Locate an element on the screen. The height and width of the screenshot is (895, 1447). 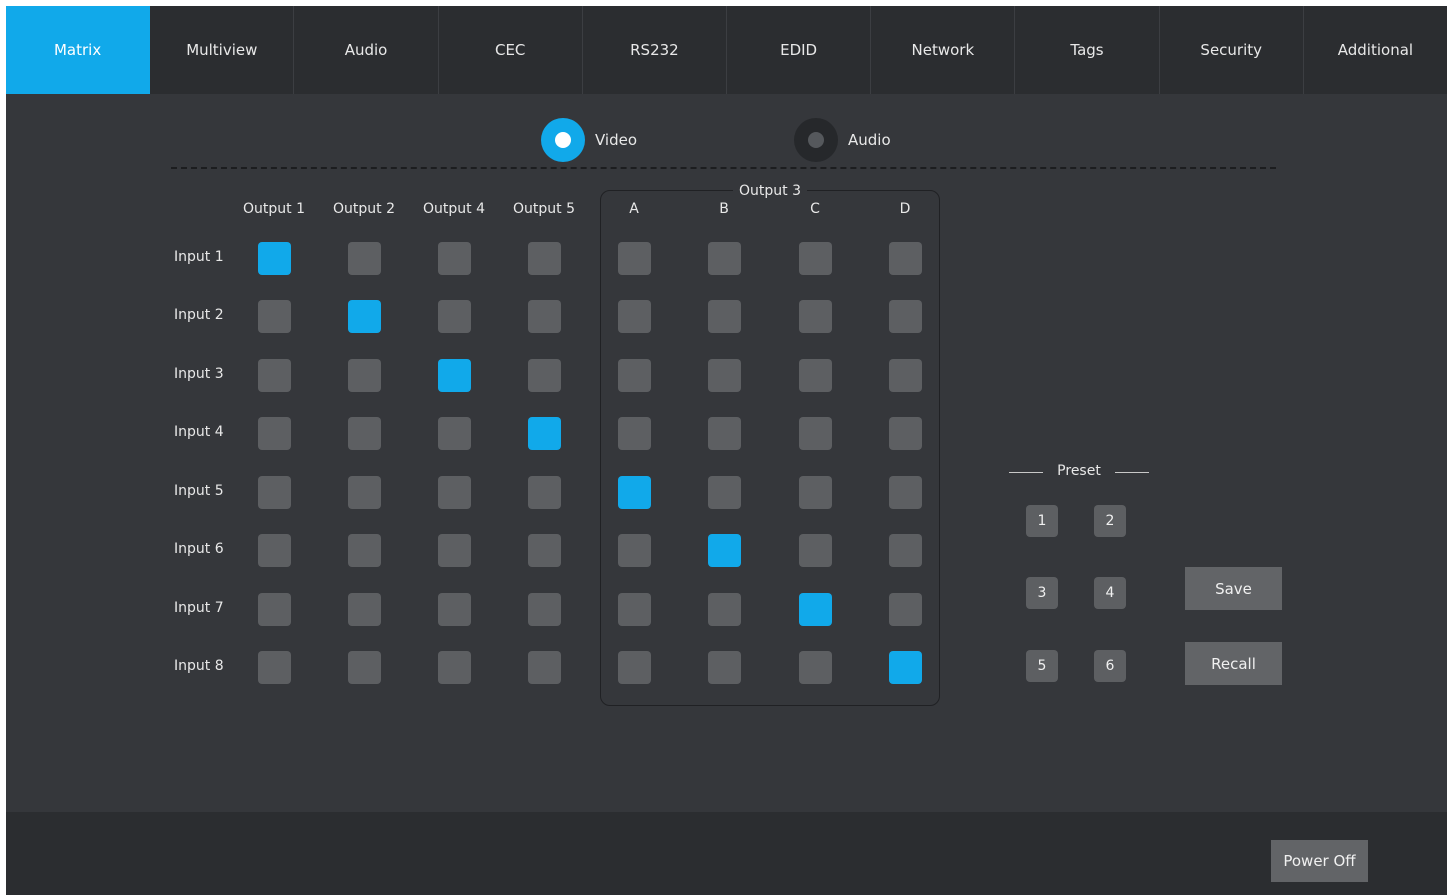
video-radio is located at coordinates (563, 140).